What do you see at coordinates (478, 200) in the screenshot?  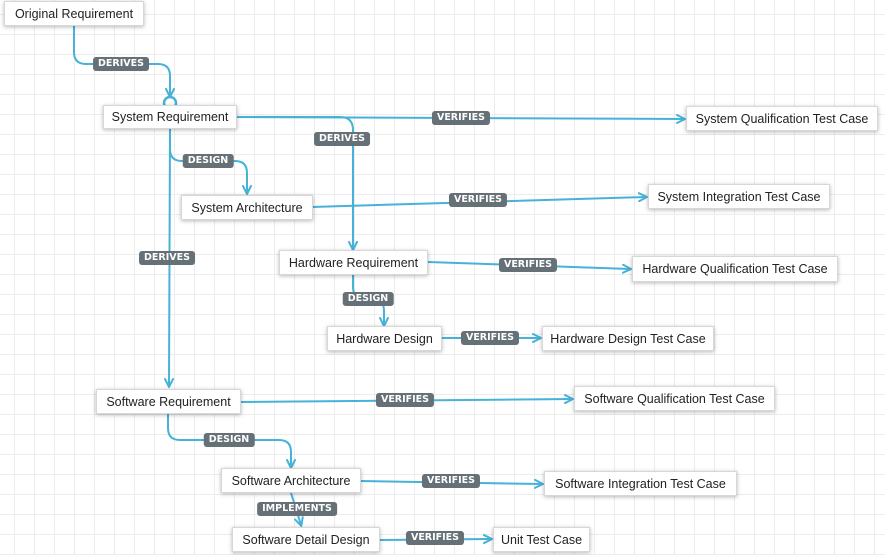 I see `label-verifies-system-integration: VERIFIES` at bounding box center [478, 200].